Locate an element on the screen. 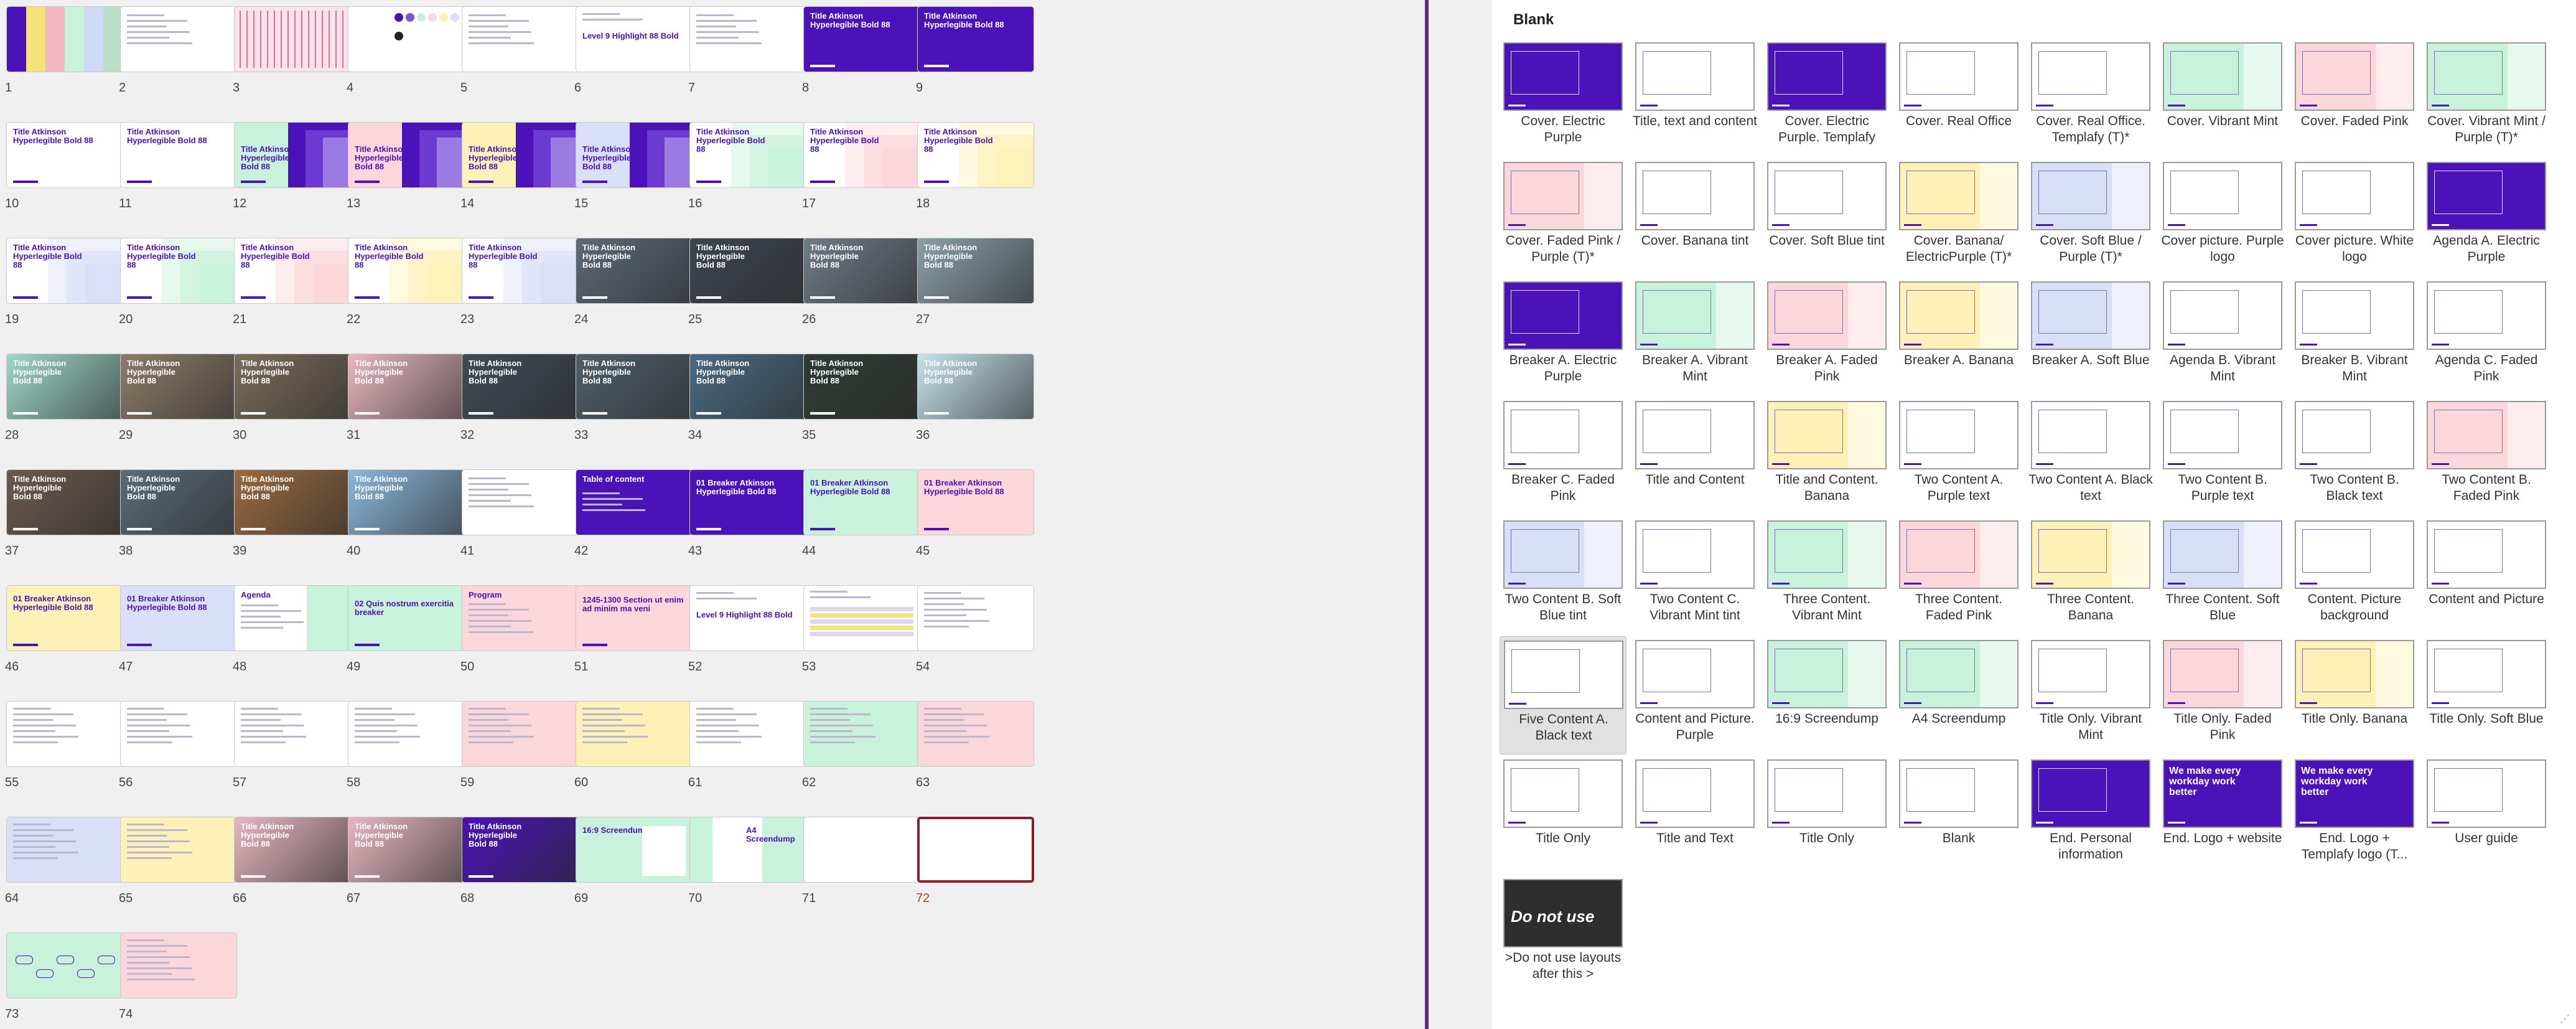 The image size is (2576, 1029). layout-option: Title, text and content is located at coordinates (1694, 98).